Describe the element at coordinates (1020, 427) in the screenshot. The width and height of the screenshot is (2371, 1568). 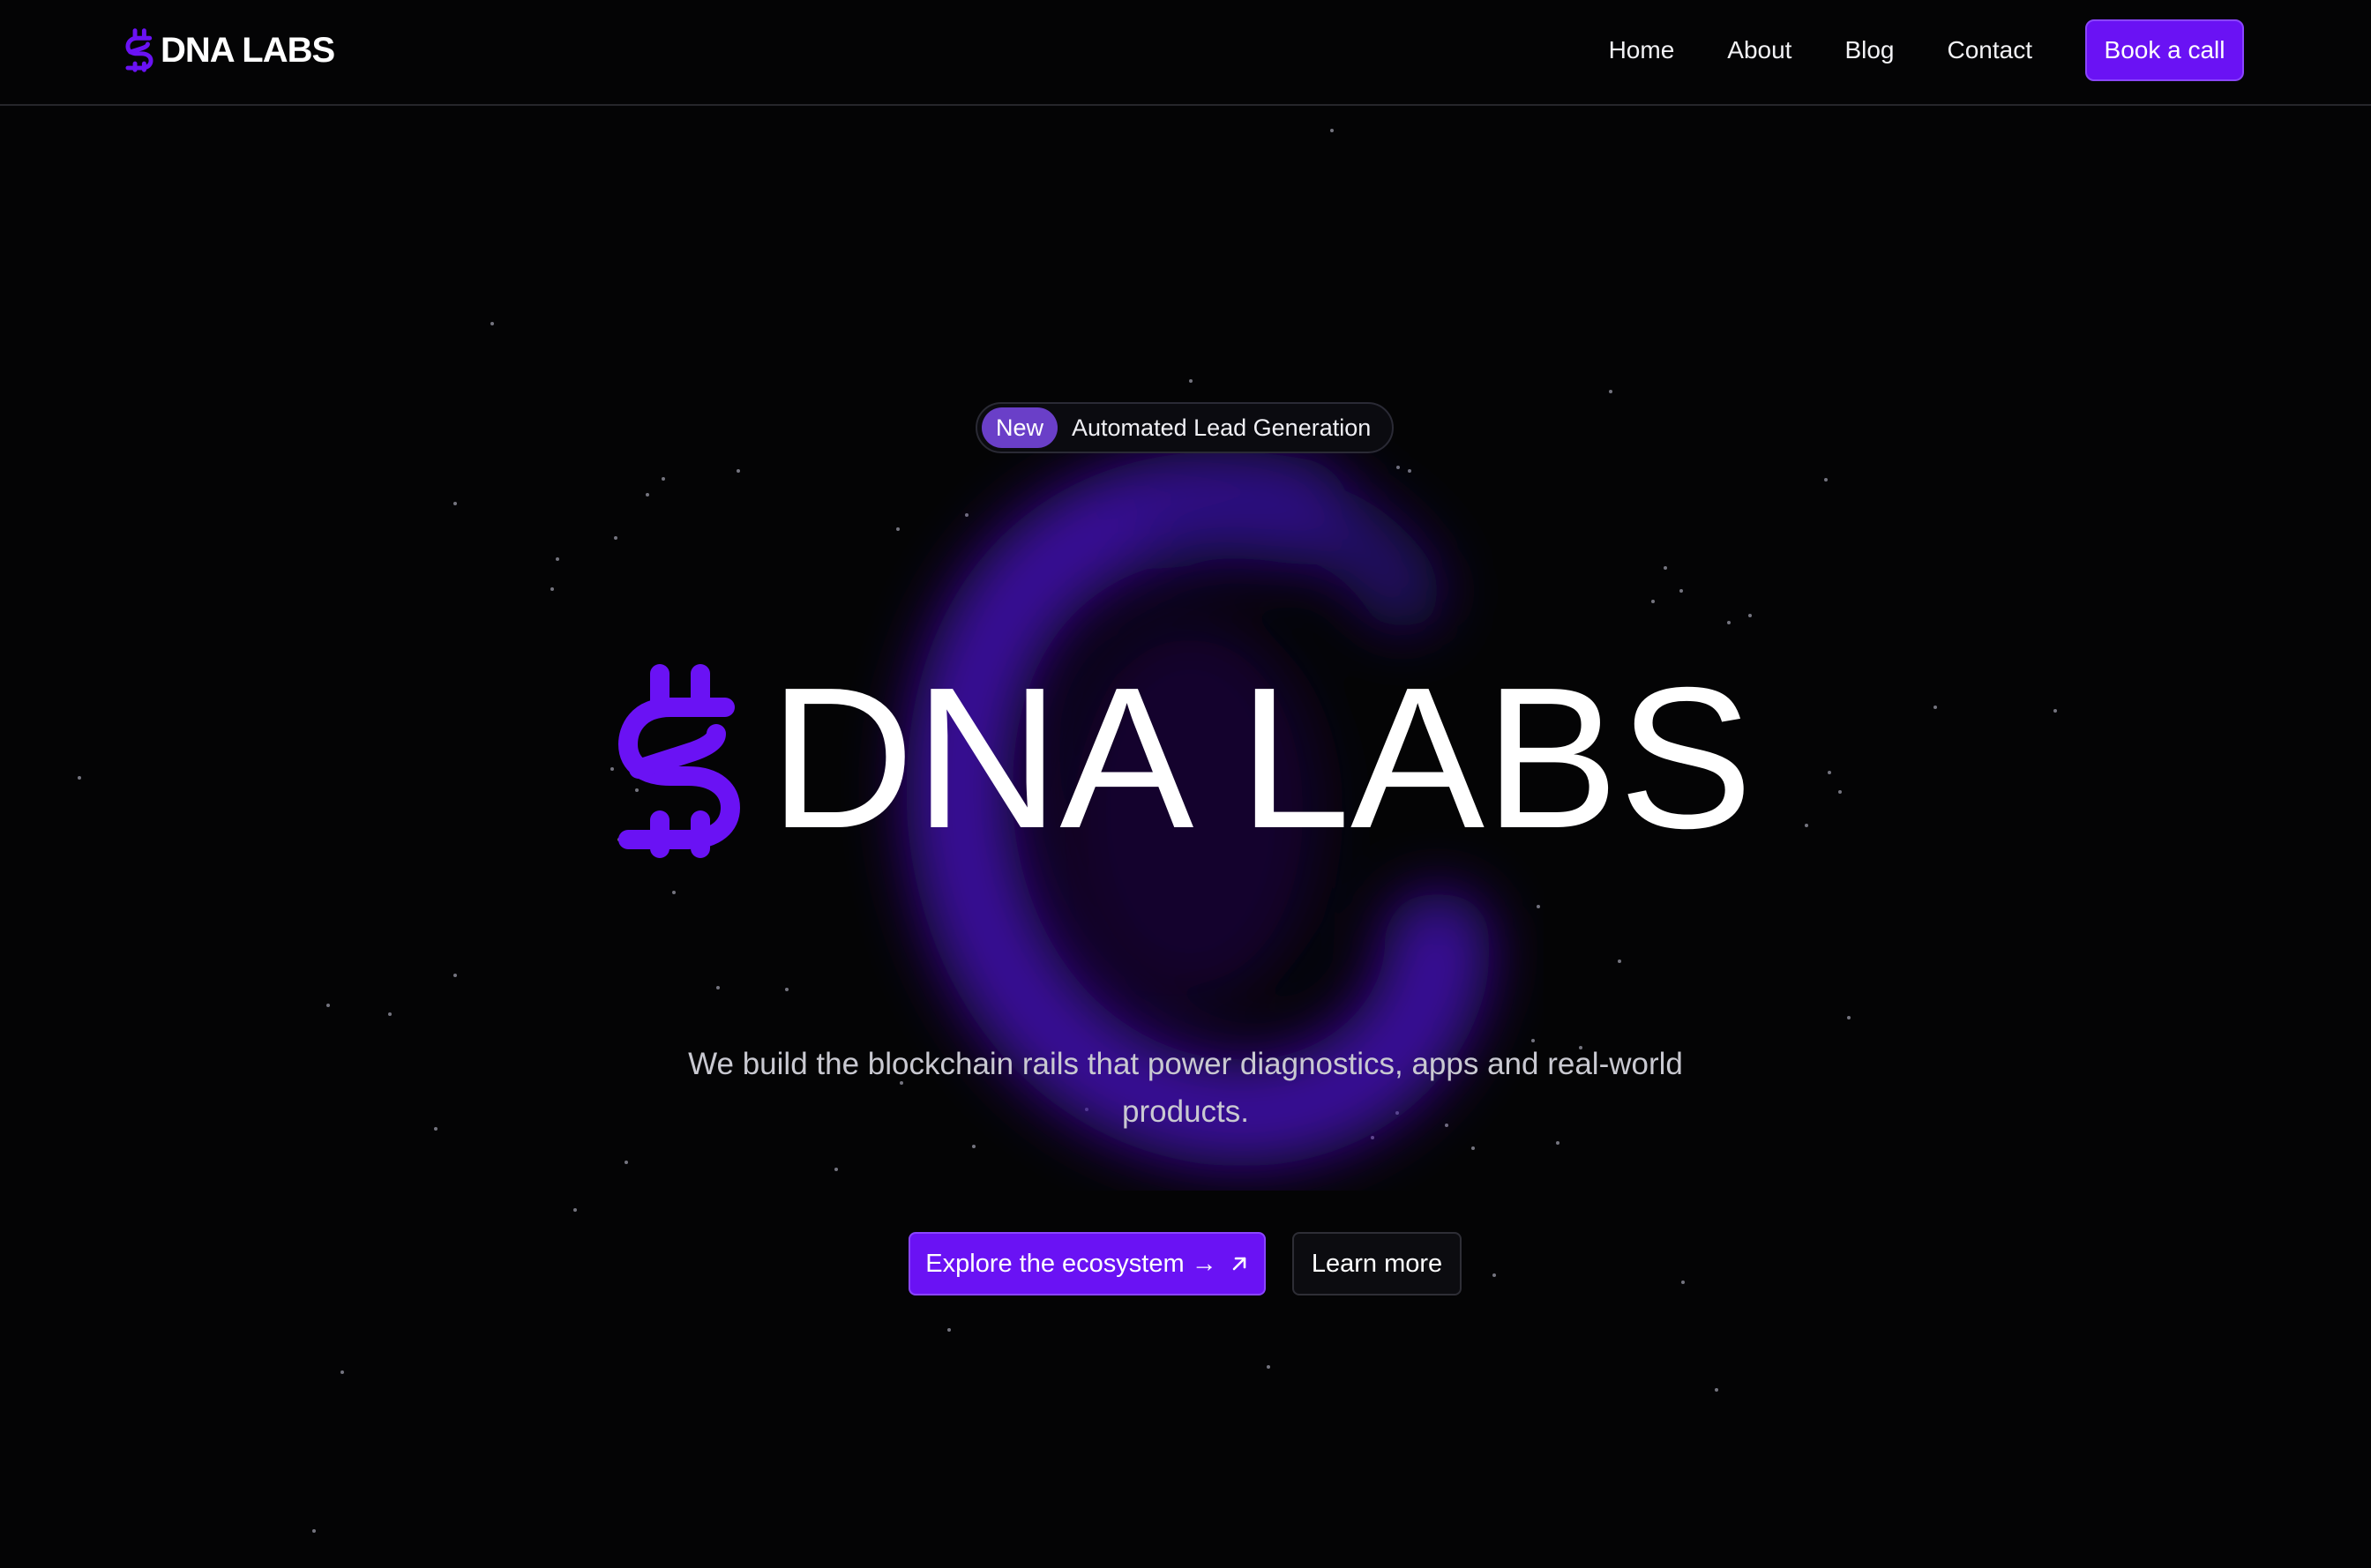
I see `new-pill: New` at that location.